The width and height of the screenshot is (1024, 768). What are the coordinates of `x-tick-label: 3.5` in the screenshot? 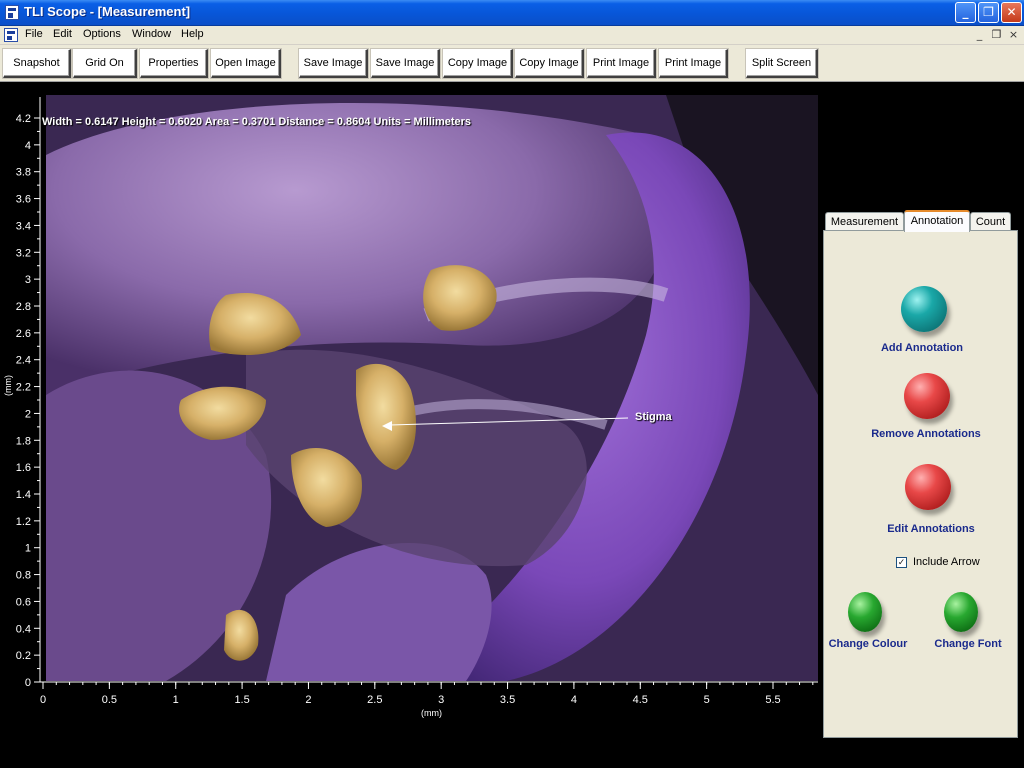 It's located at (507, 700).